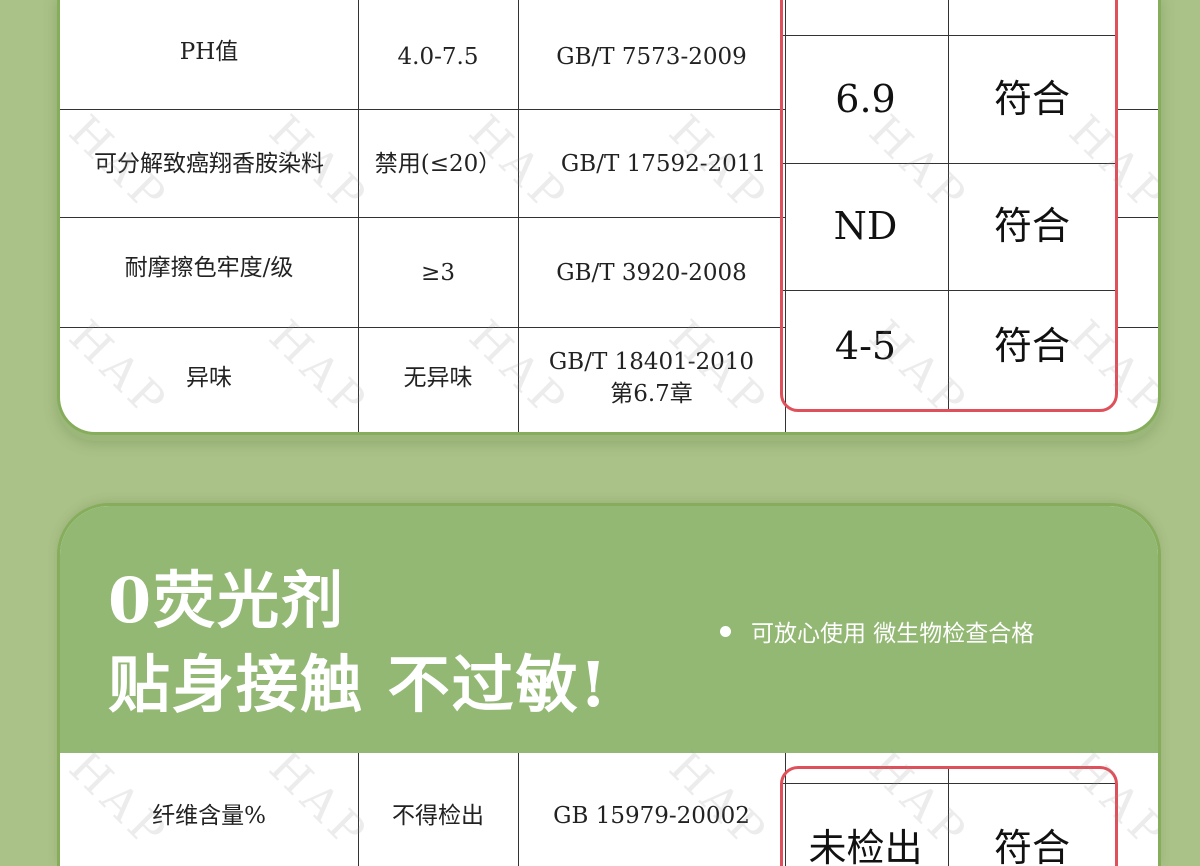 The height and width of the screenshot is (866, 1200). I want to click on results-highlight-box: 未检出 符合, so click(949, 816).